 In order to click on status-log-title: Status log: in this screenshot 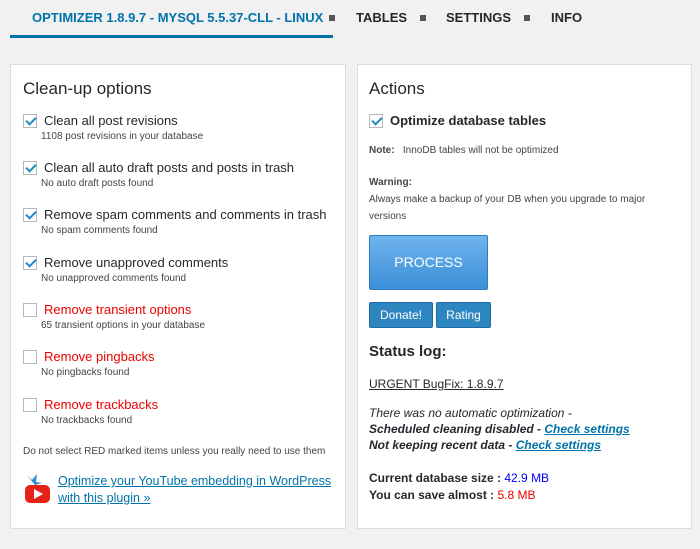, I will do `click(408, 351)`.